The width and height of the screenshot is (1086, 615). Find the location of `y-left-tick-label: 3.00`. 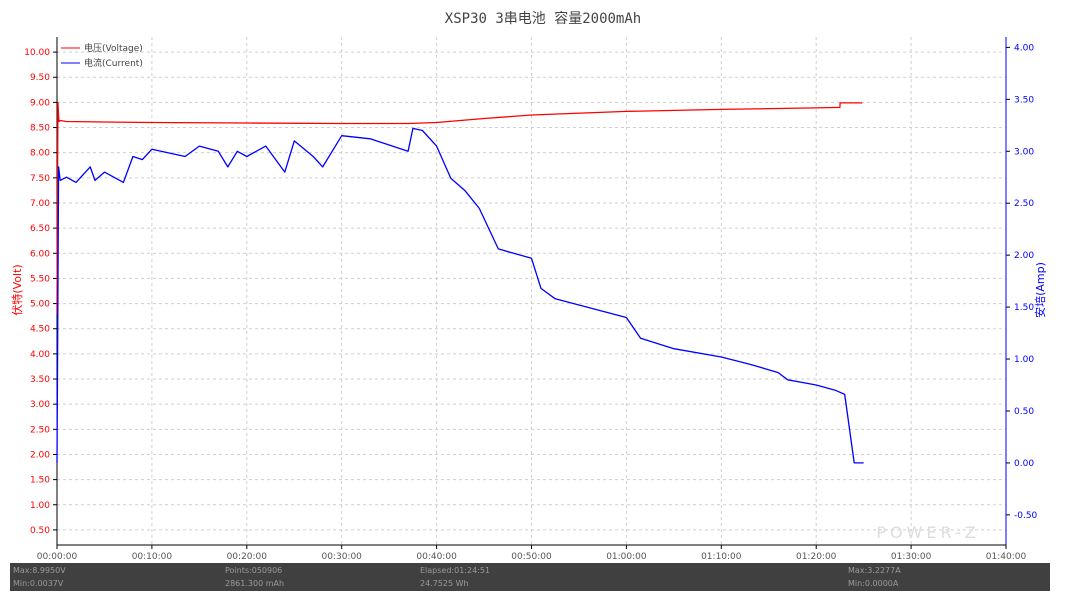

y-left-tick-label: 3.00 is located at coordinates (40, 405).